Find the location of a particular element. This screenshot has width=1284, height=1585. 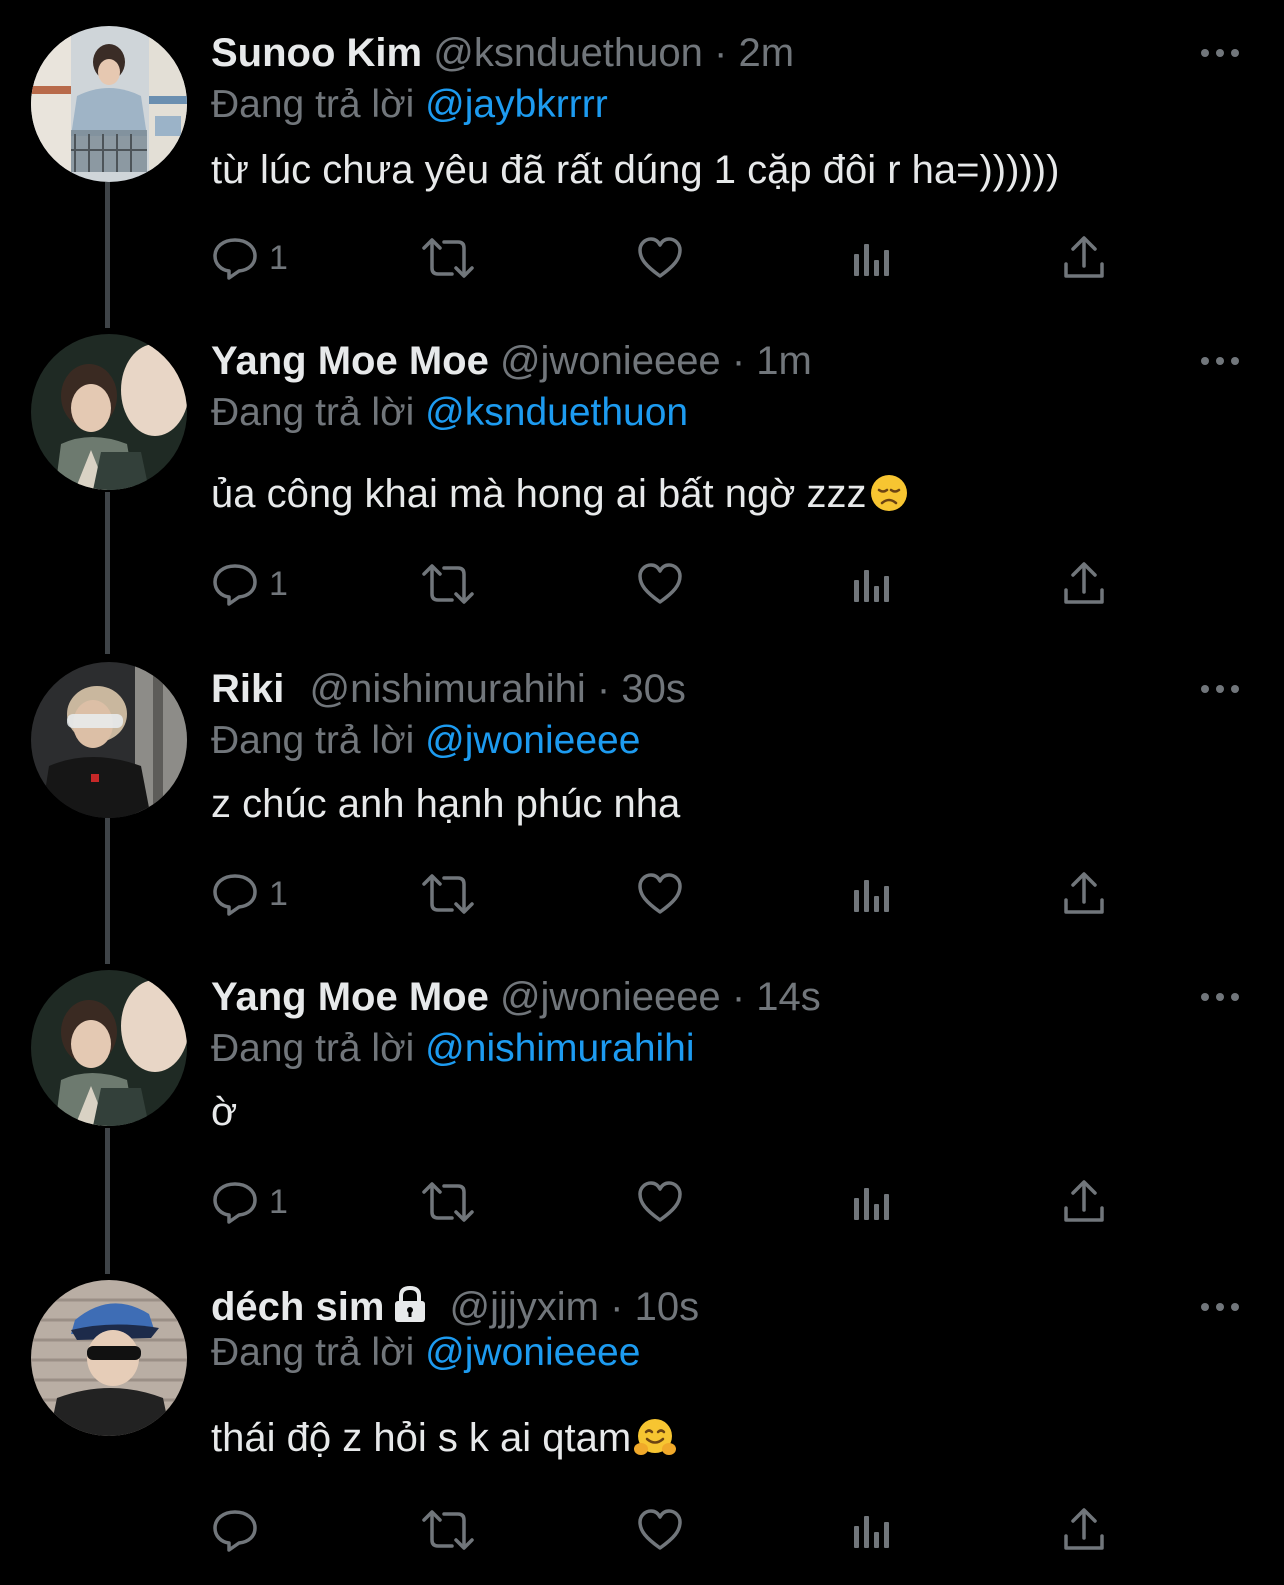

hugging-face-icon is located at coordinates (655, 1437).